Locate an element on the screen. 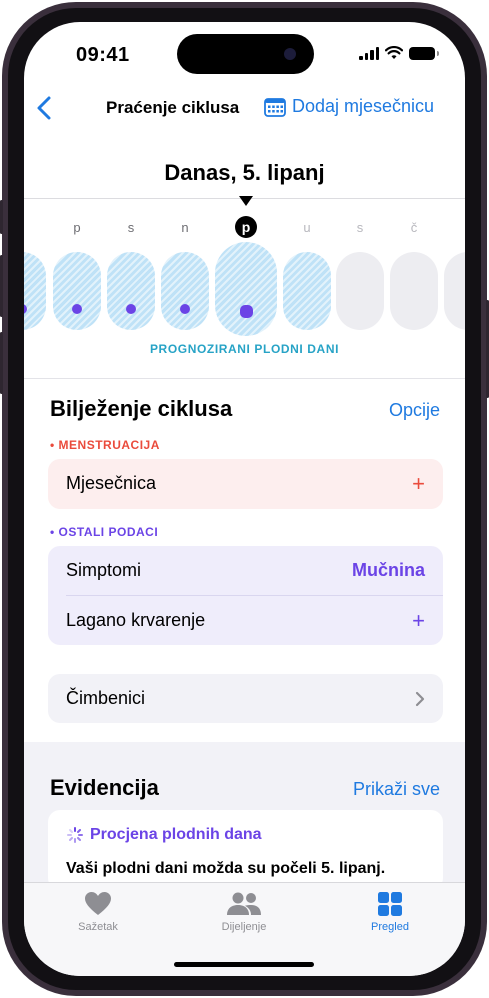 This screenshot has height=998, width=489. tab-browse: Pregled is located at coordinates (390, 912).